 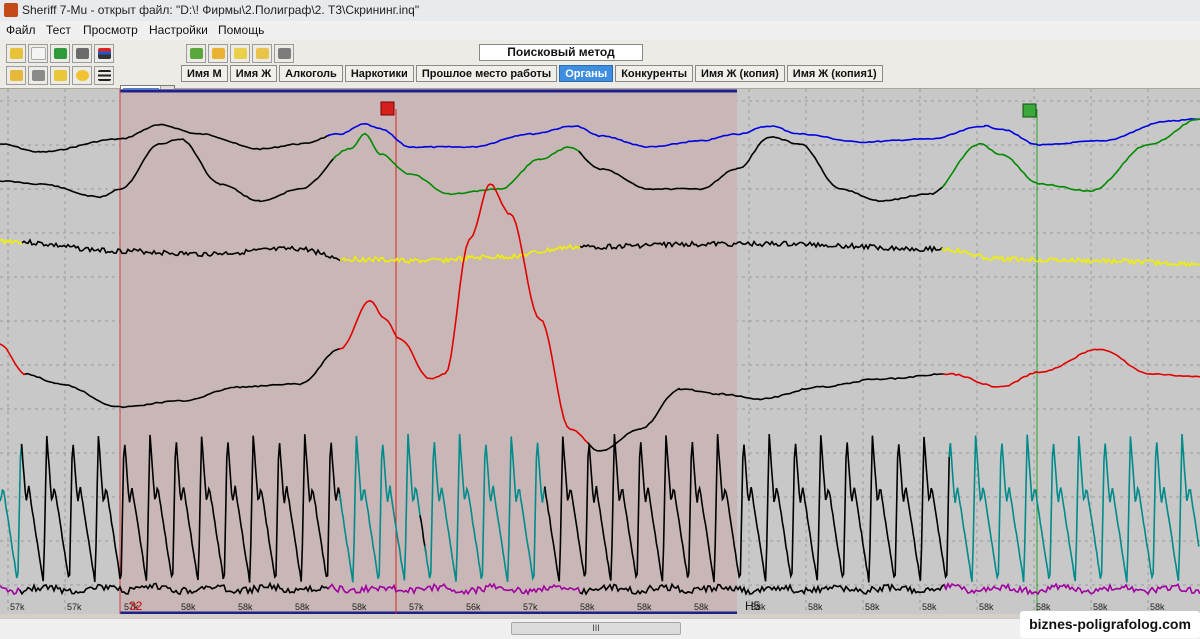 I want to click on question-icon, so click(x=218, y=53).